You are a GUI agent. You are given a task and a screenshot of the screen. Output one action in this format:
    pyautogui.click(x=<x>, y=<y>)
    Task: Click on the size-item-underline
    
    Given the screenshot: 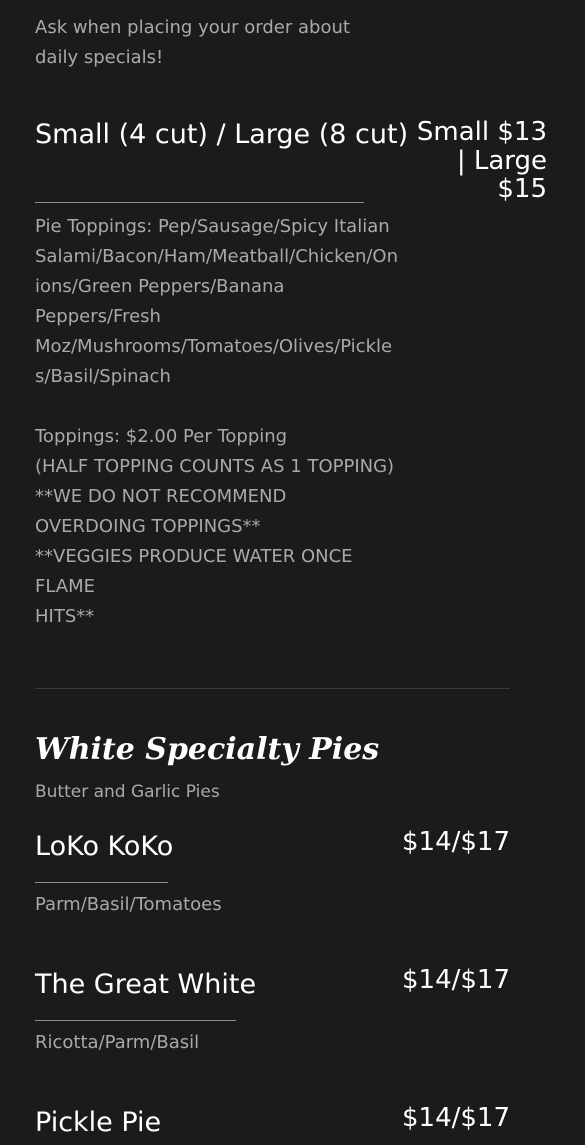 What is the action you would take?
    pyautogui.click(x=199, y=202)
    